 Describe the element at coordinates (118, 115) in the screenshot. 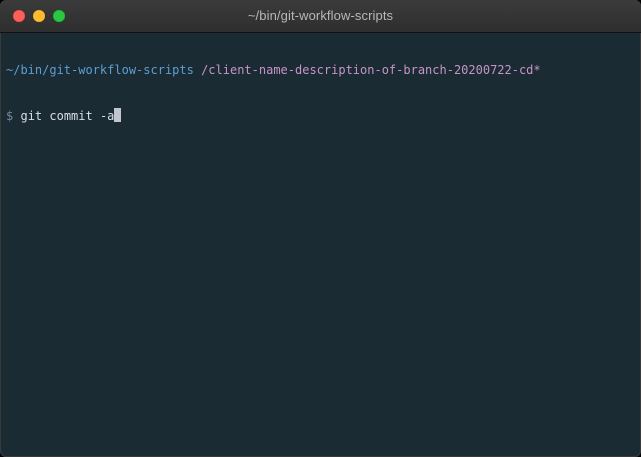

I see `text-cursor` at that location.